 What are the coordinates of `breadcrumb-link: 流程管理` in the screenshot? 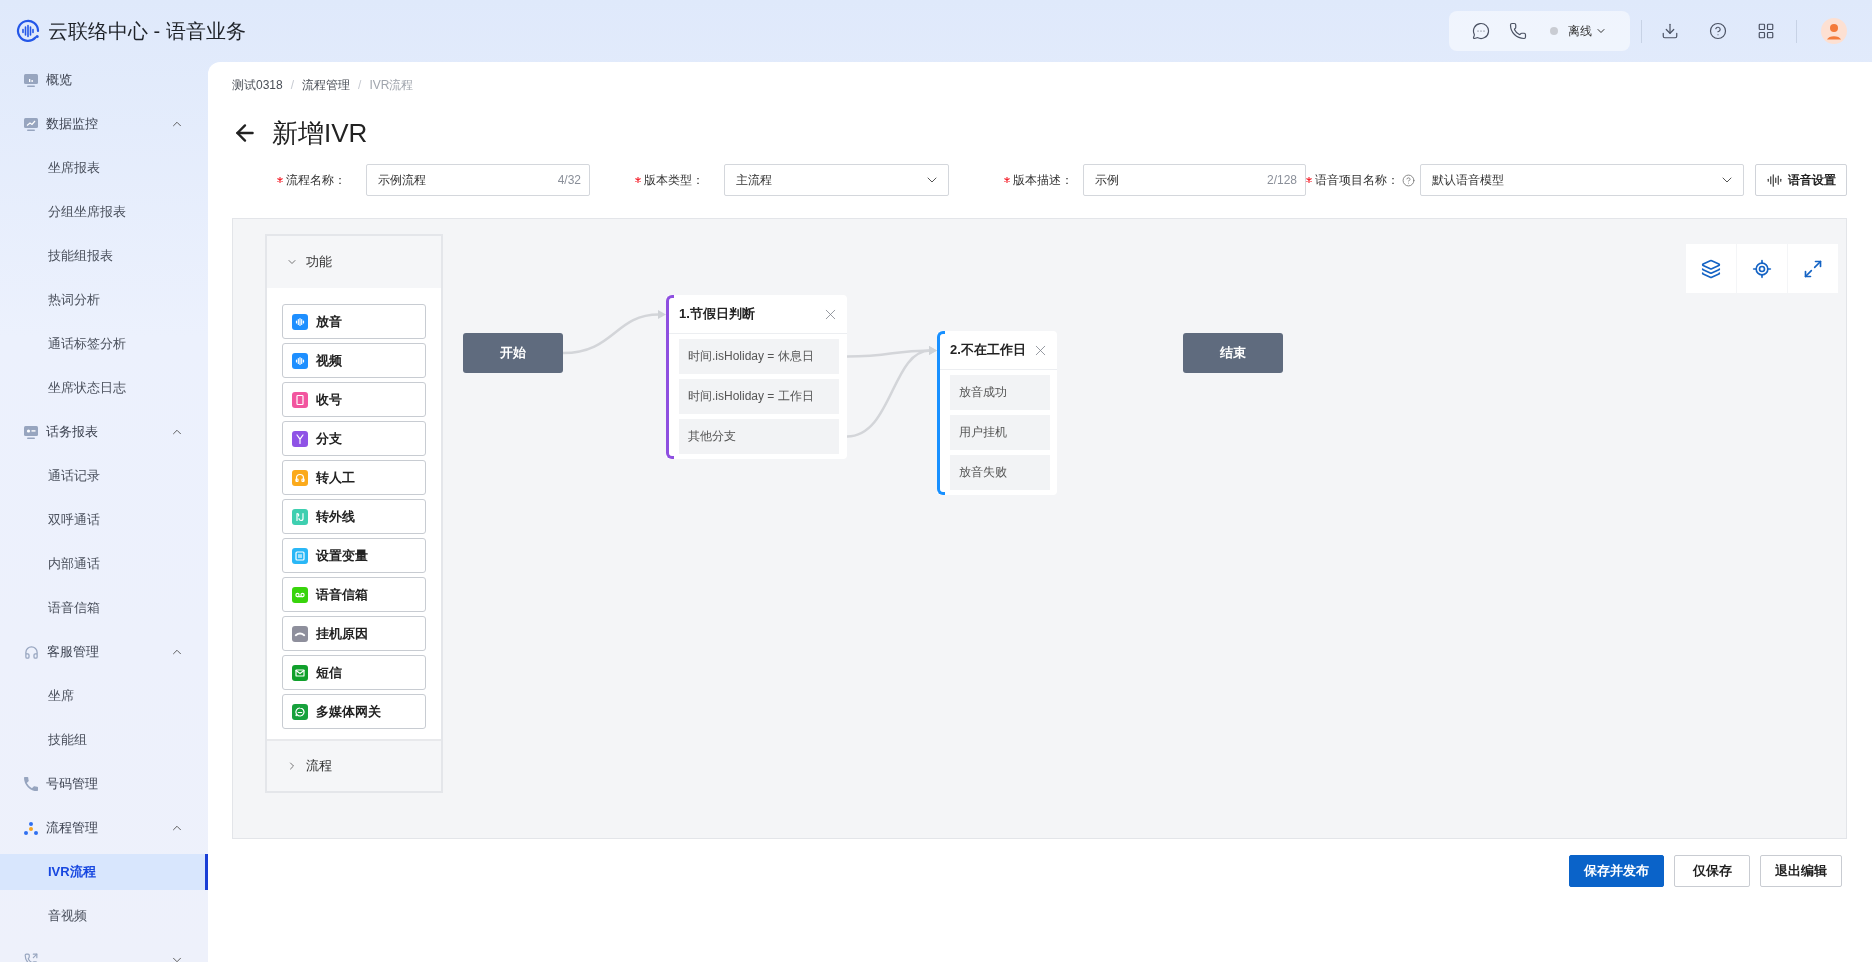 It's located at (326, 85).